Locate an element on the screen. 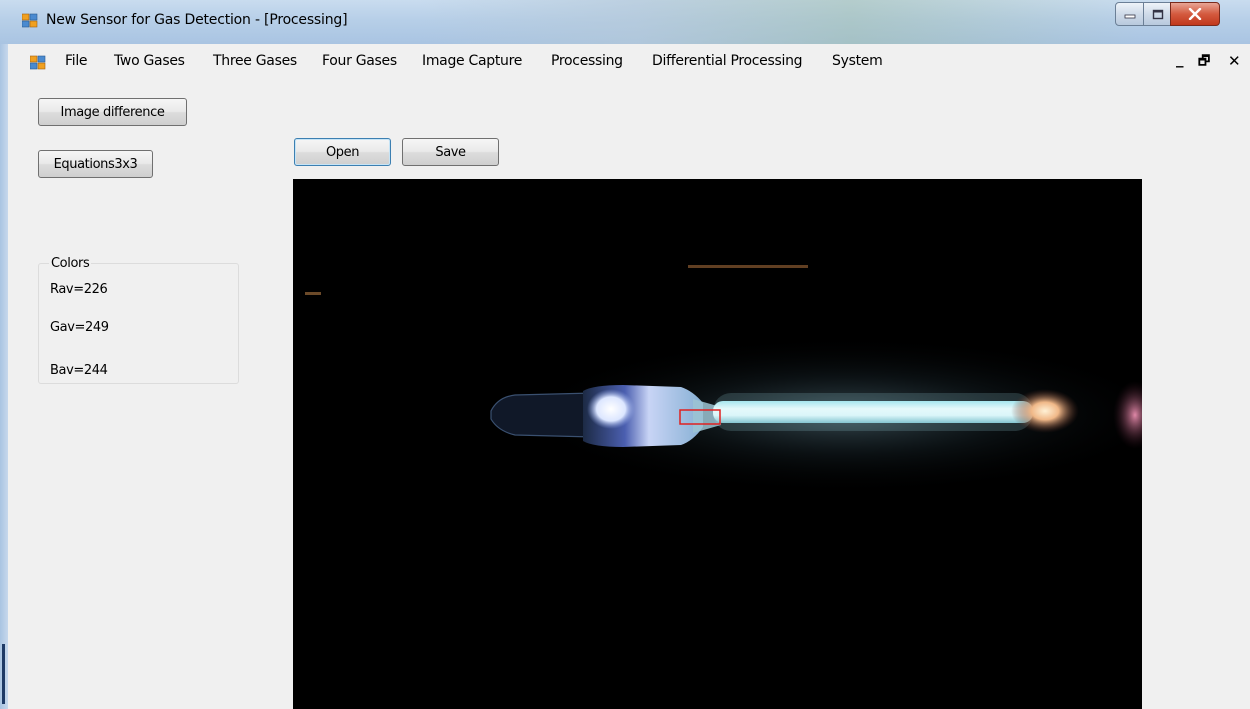 The width and height of the screenshot is (1250, 709). title-bar-background is located at coordinates (780, 22).